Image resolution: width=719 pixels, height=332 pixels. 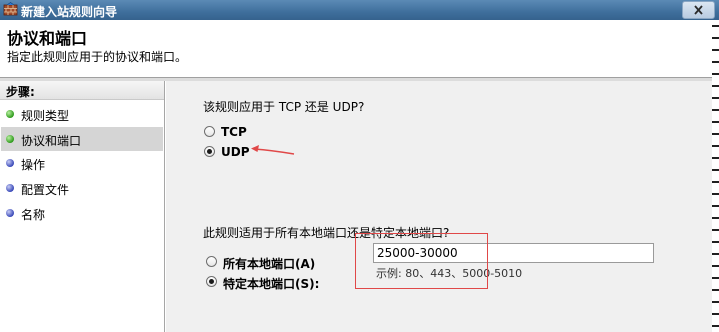 What do you see at coordinates (269, 264) in the screenshot?
I see `all-ports-label: 所有本地端口(A)` at bounding box center [269, 264].